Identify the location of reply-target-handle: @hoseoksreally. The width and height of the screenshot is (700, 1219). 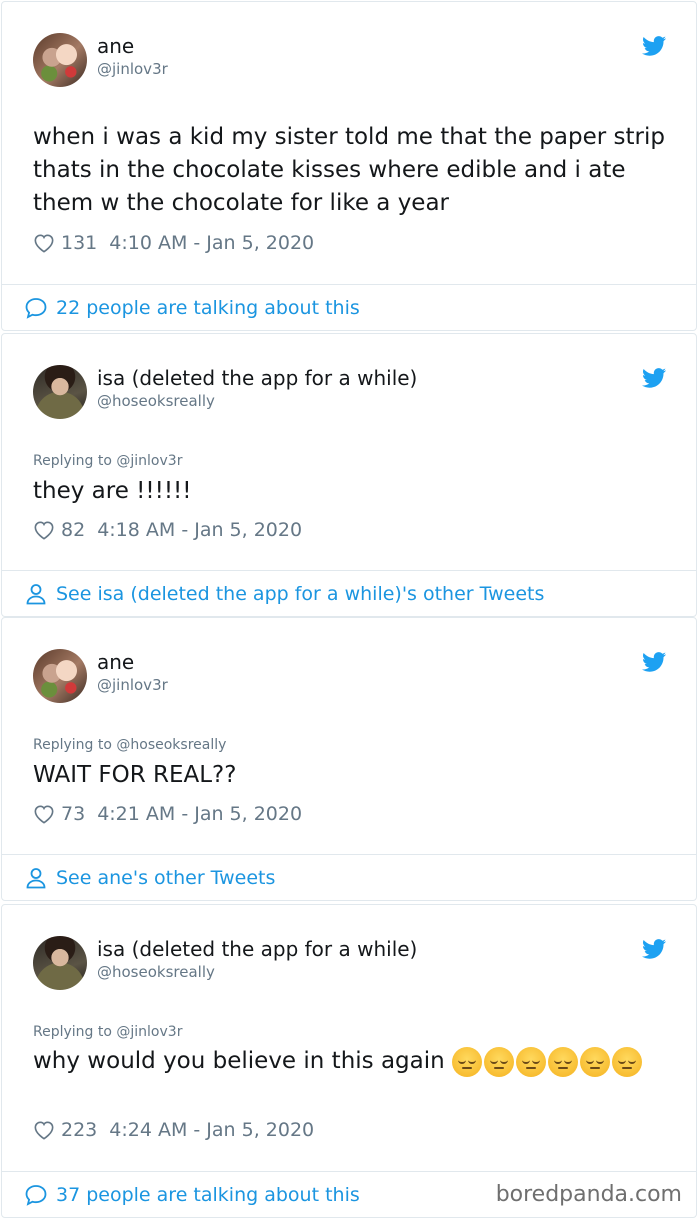
(171, 745).